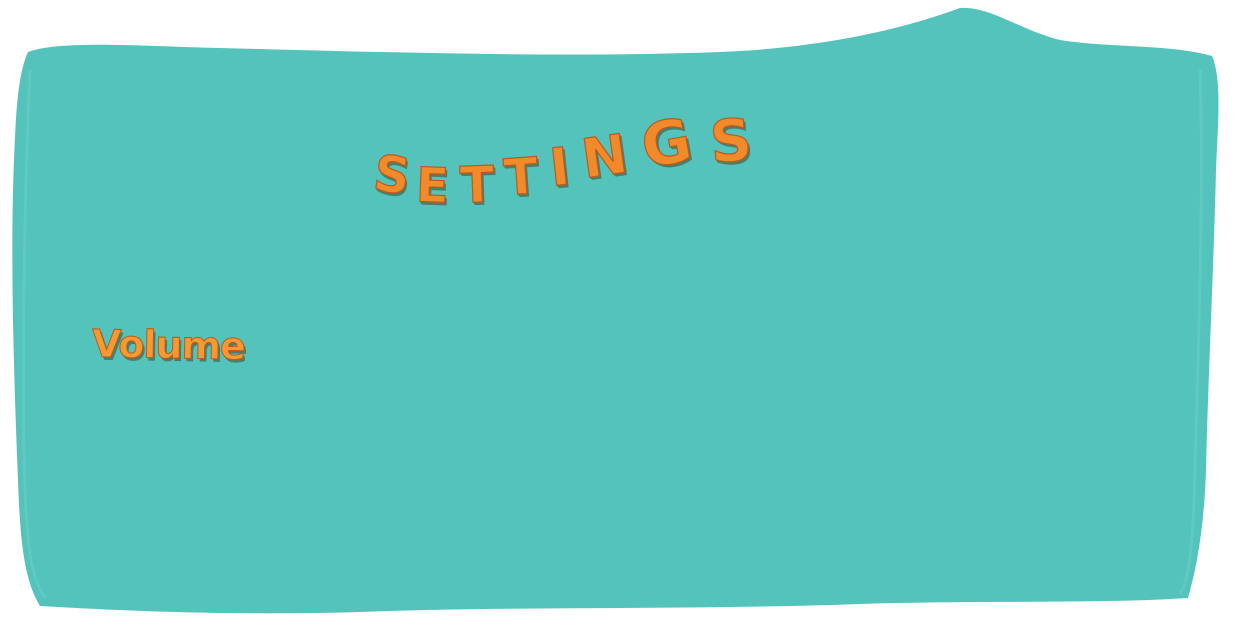 The image size is (1234, 625). What do you see at coordinates (432, 186) in the screenshot?
I see `title-letter-e: E` at bounding box center [432, 186].